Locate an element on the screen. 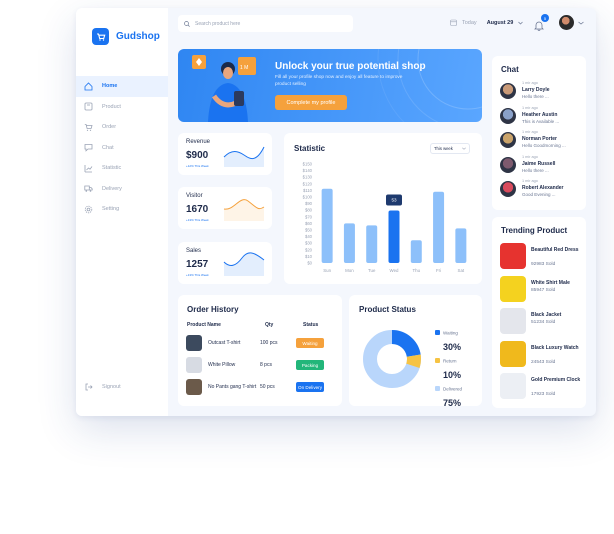 This screenshot has height=534, width=614. stat-title: Visitor is located at coordinates (194, 196).